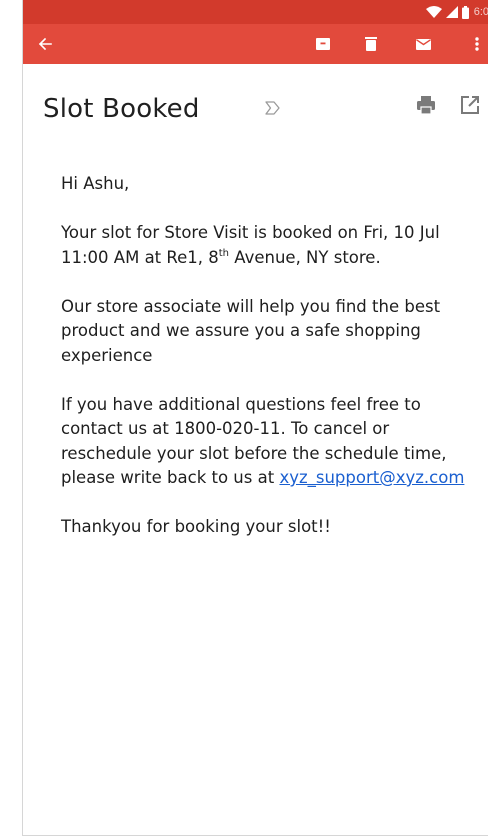 The height and width of the screenshot is (836, 488). Describe the element at coordinates (426, 105) in the screenshot. I see `print-icon` at that location.